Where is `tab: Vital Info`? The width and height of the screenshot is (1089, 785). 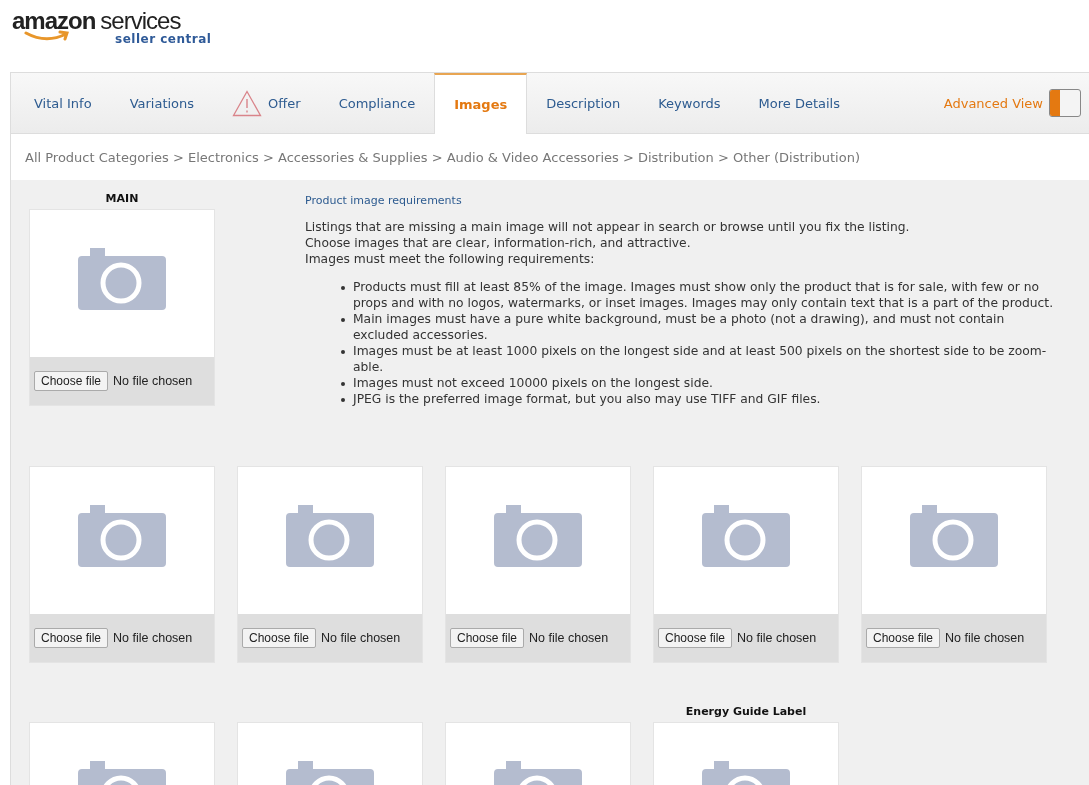
tab: Vital Info is located at coordinates (63, 103).